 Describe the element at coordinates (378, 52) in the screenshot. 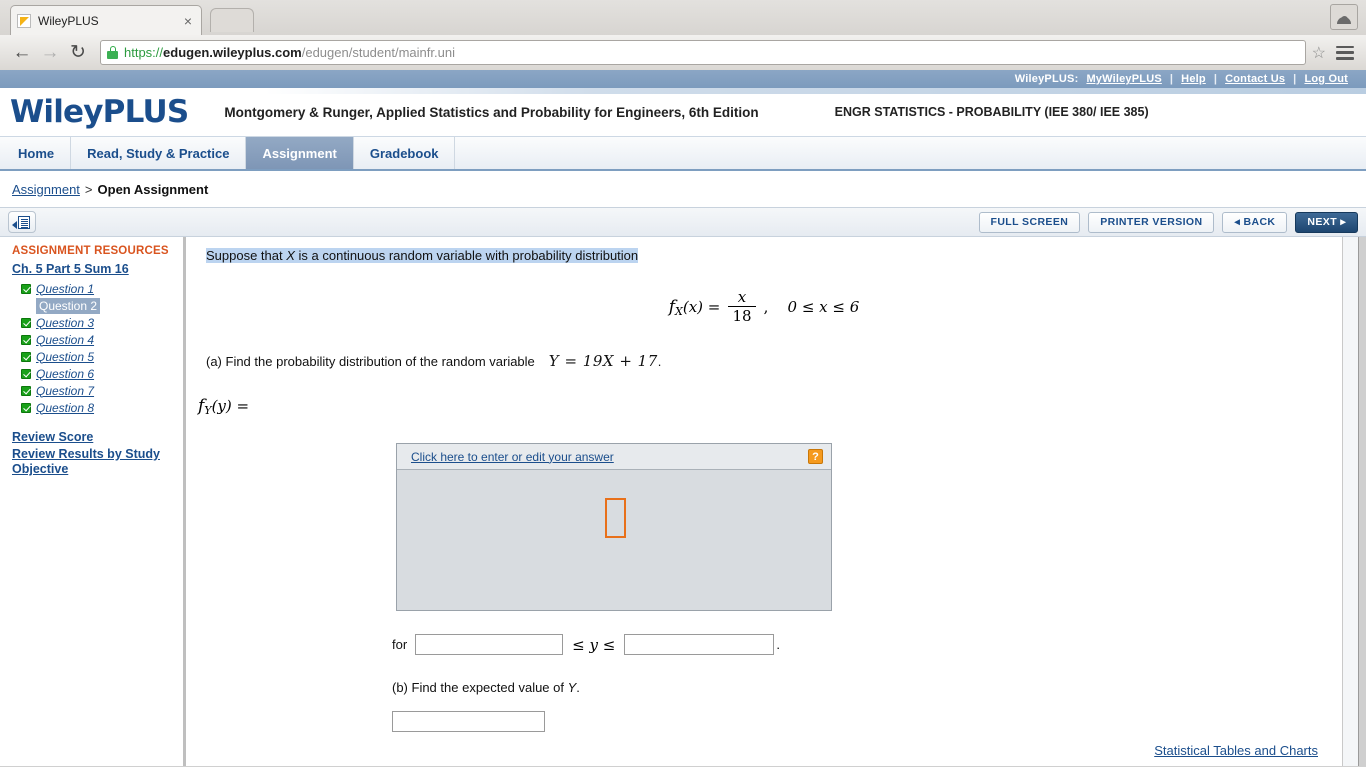

I see `url-path: /edugen/student/mainfr.uni` at that location.